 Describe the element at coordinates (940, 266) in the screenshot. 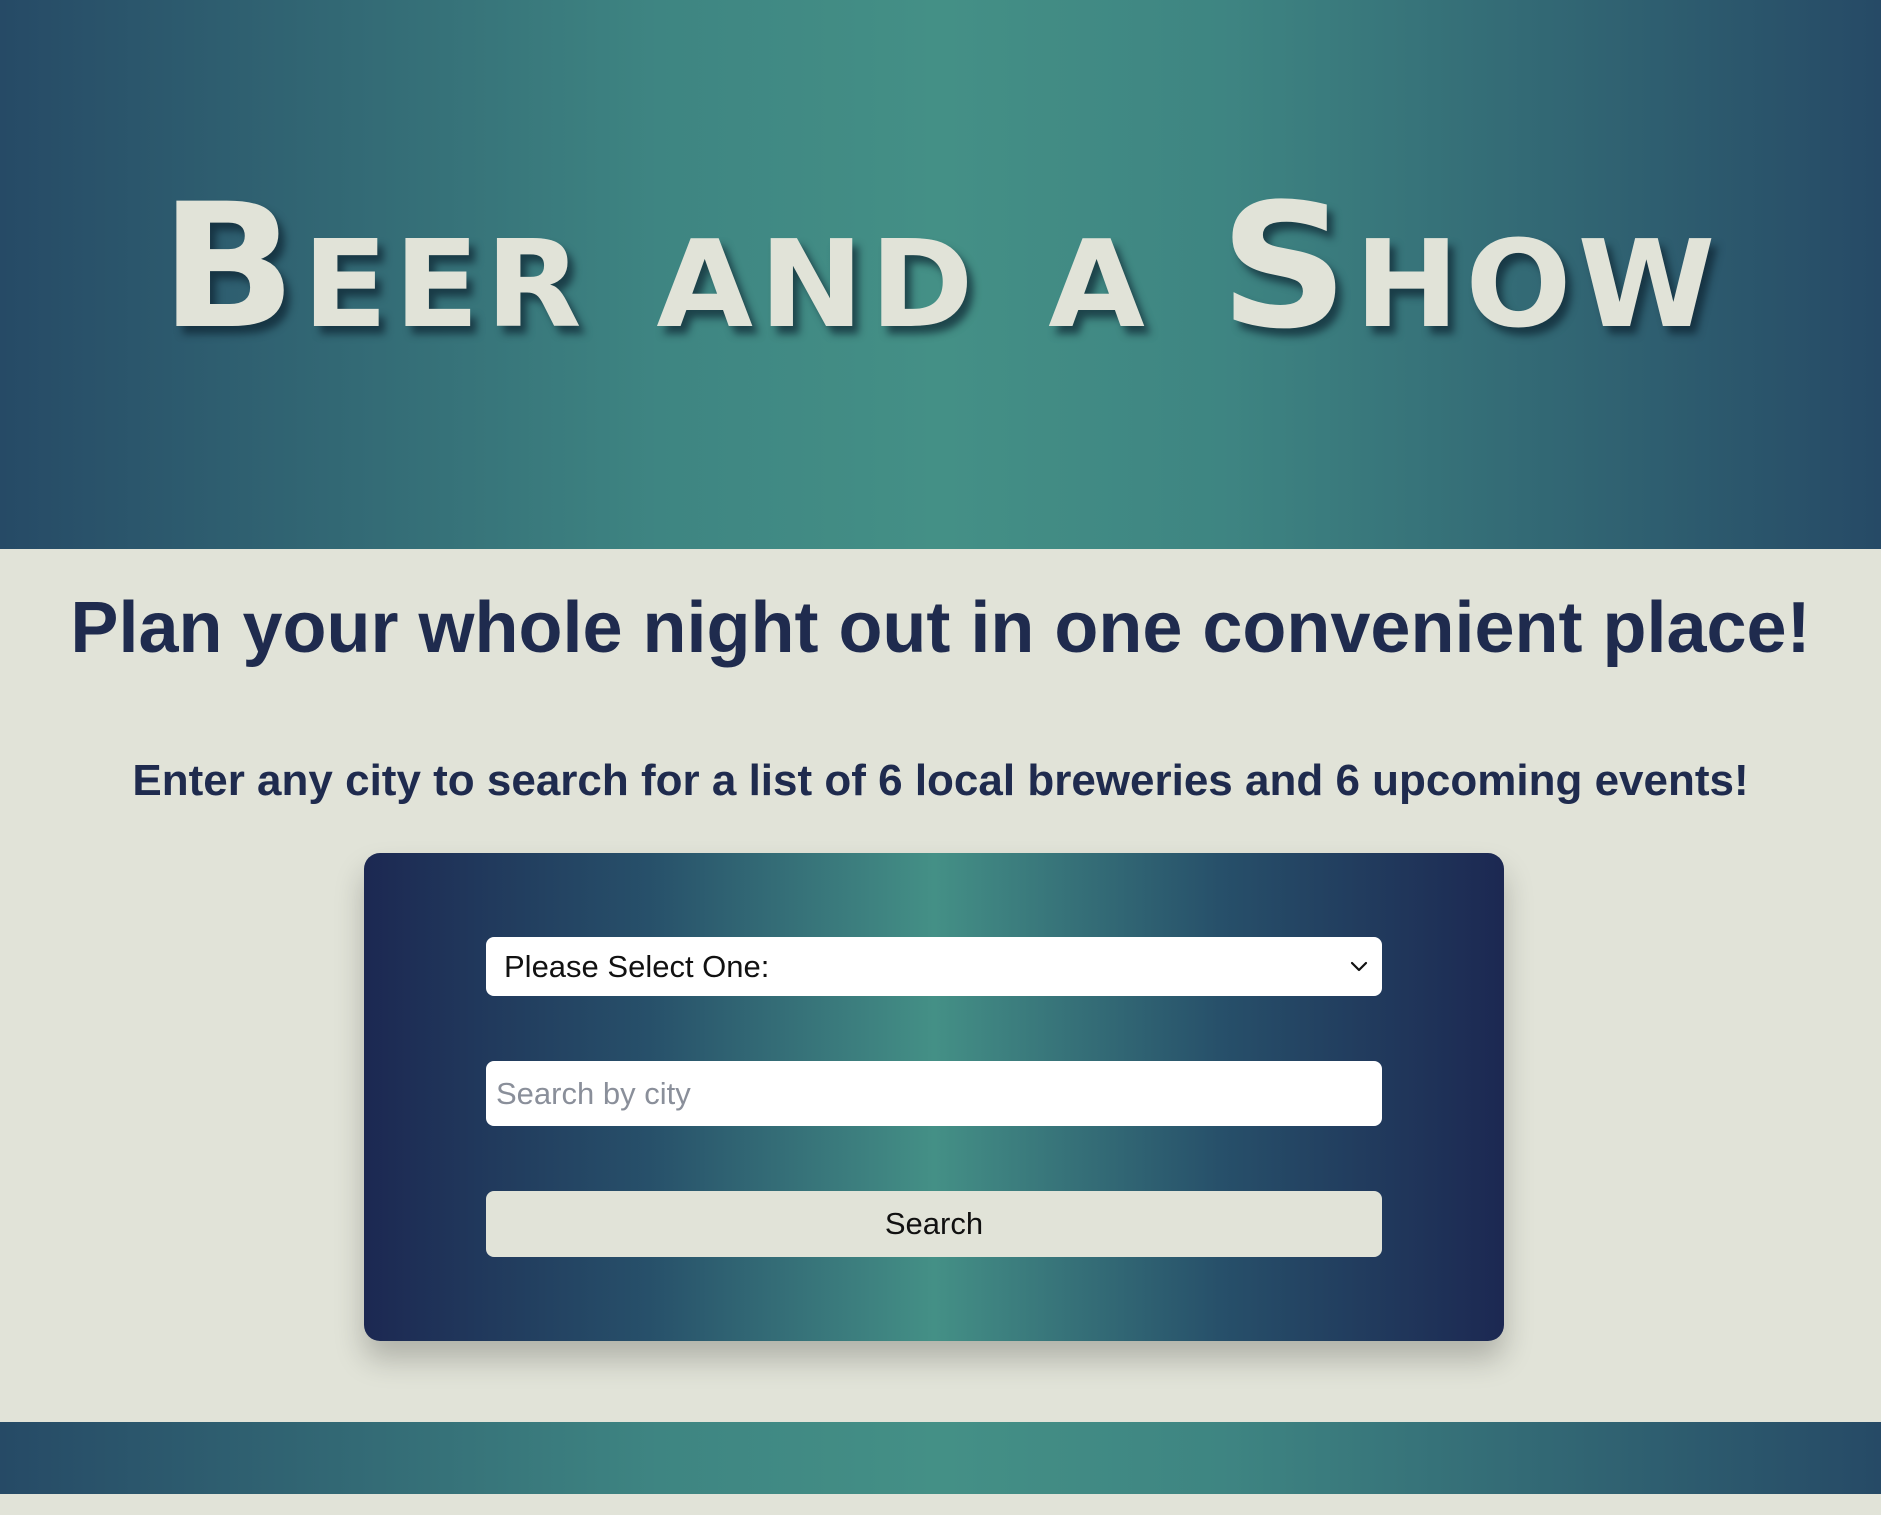

I see `site-title: Beer and a Show` at that location.